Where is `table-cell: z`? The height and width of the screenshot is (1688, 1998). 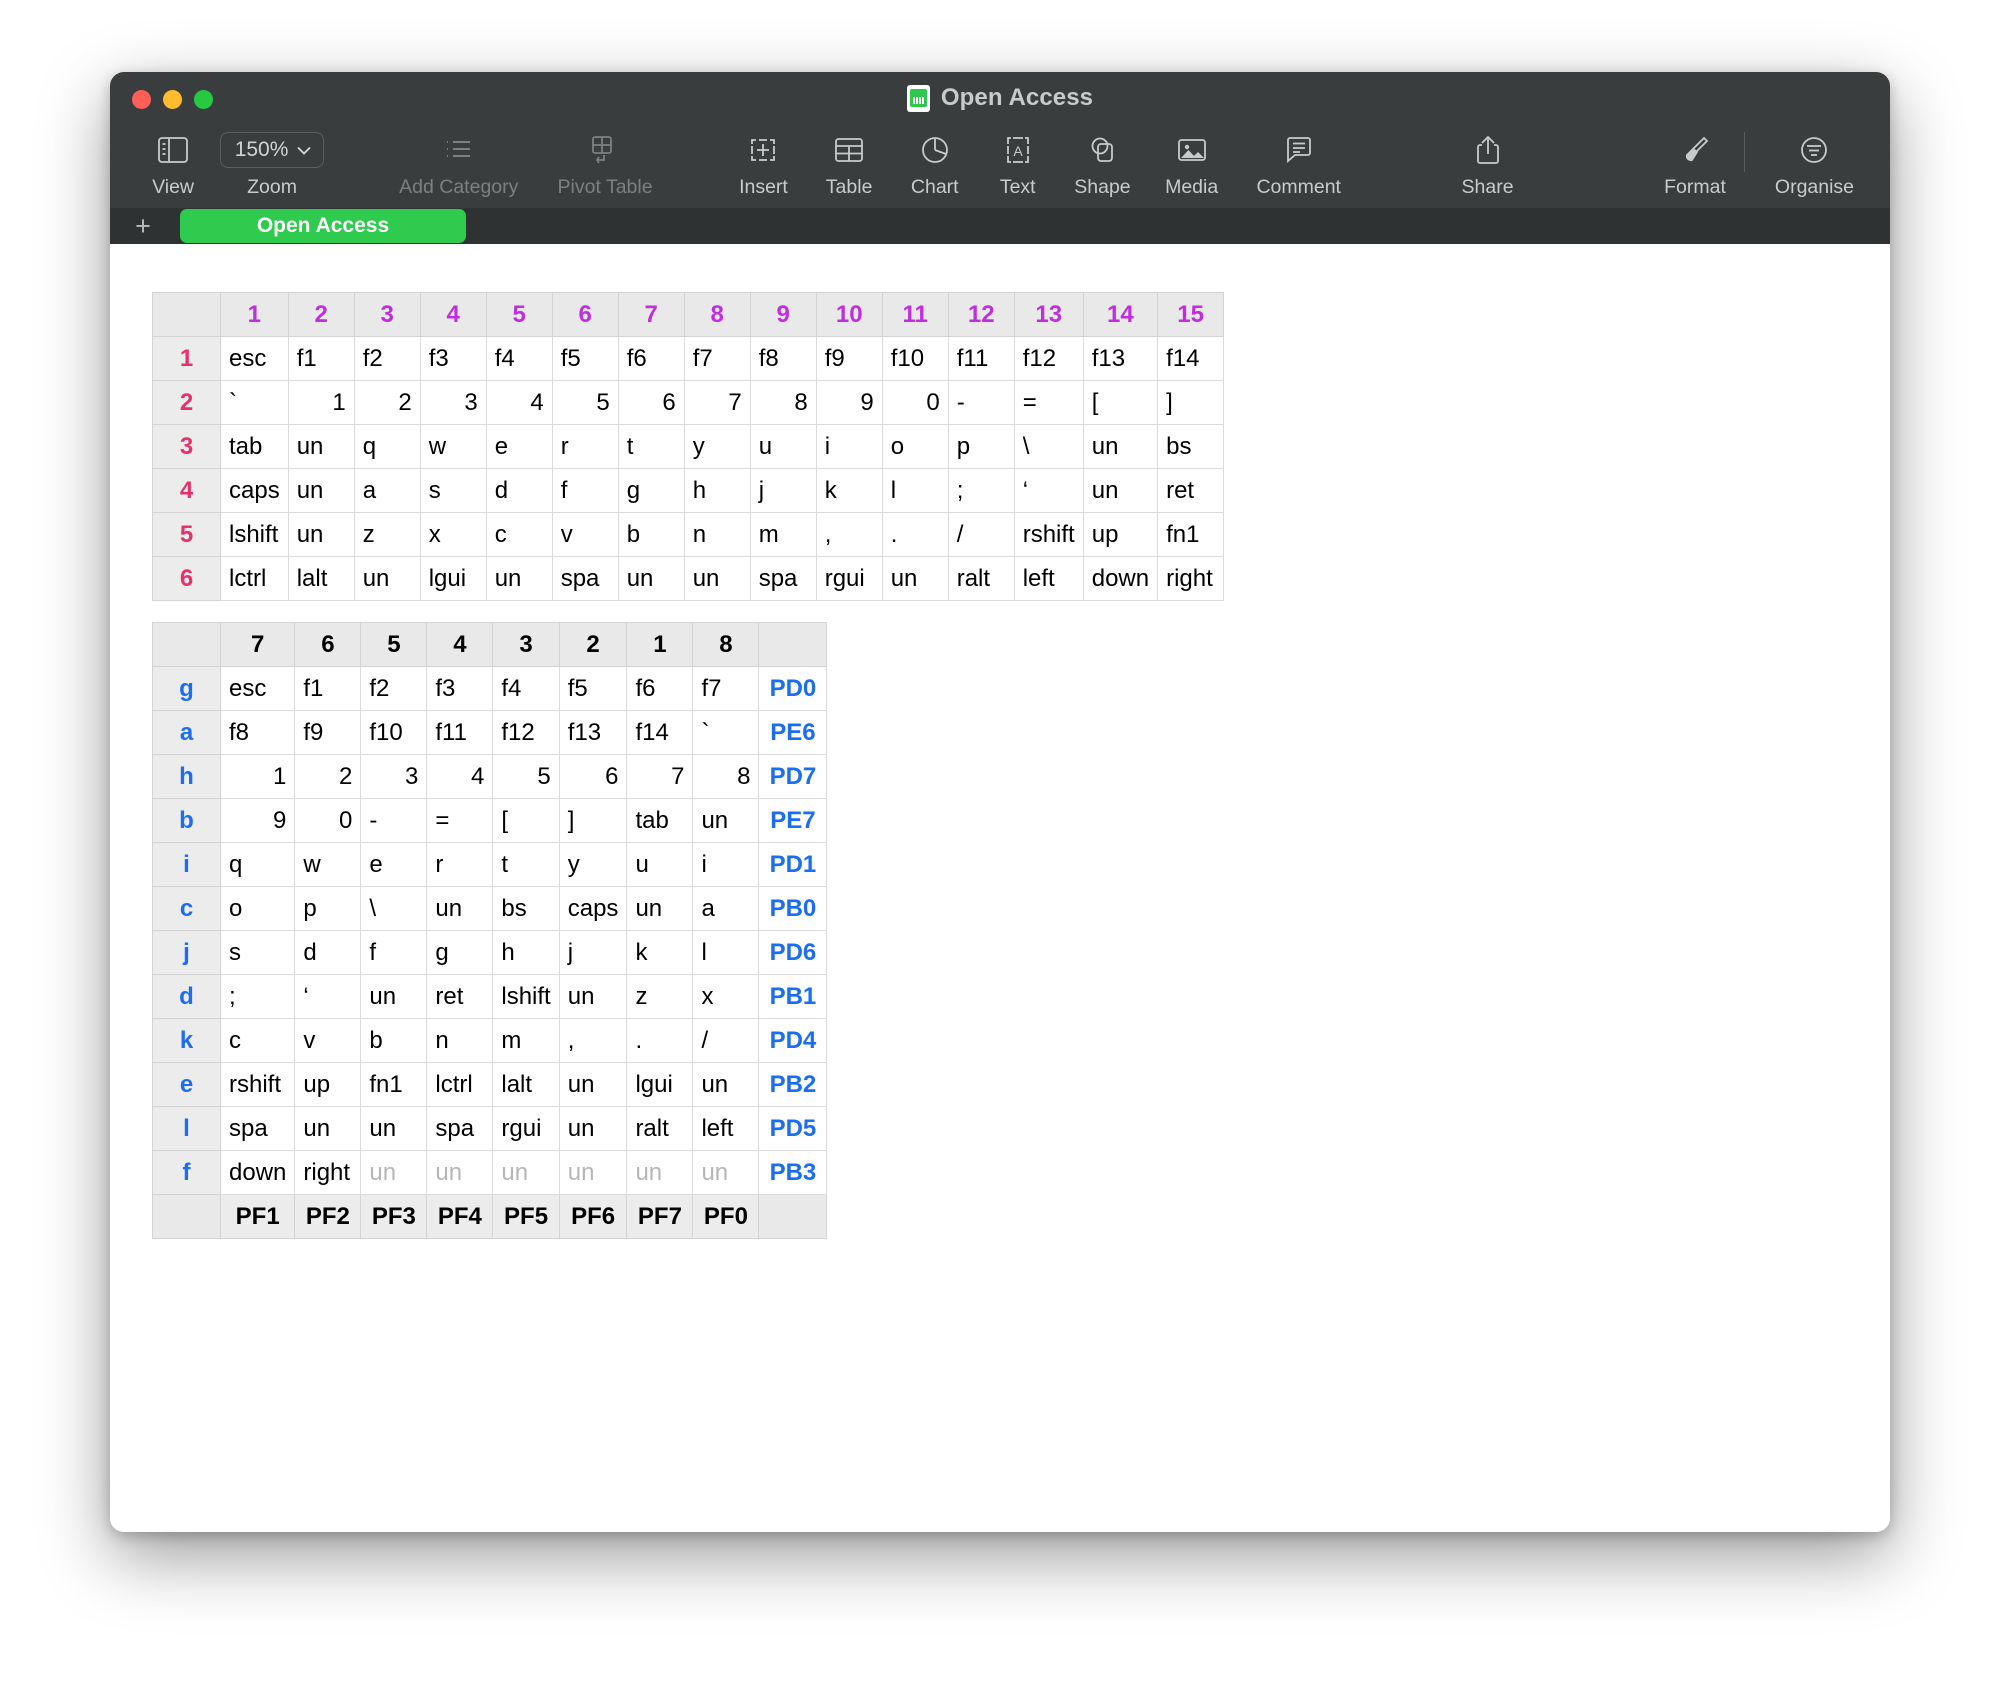 table-cell: z is located at coordinates (660, 996).